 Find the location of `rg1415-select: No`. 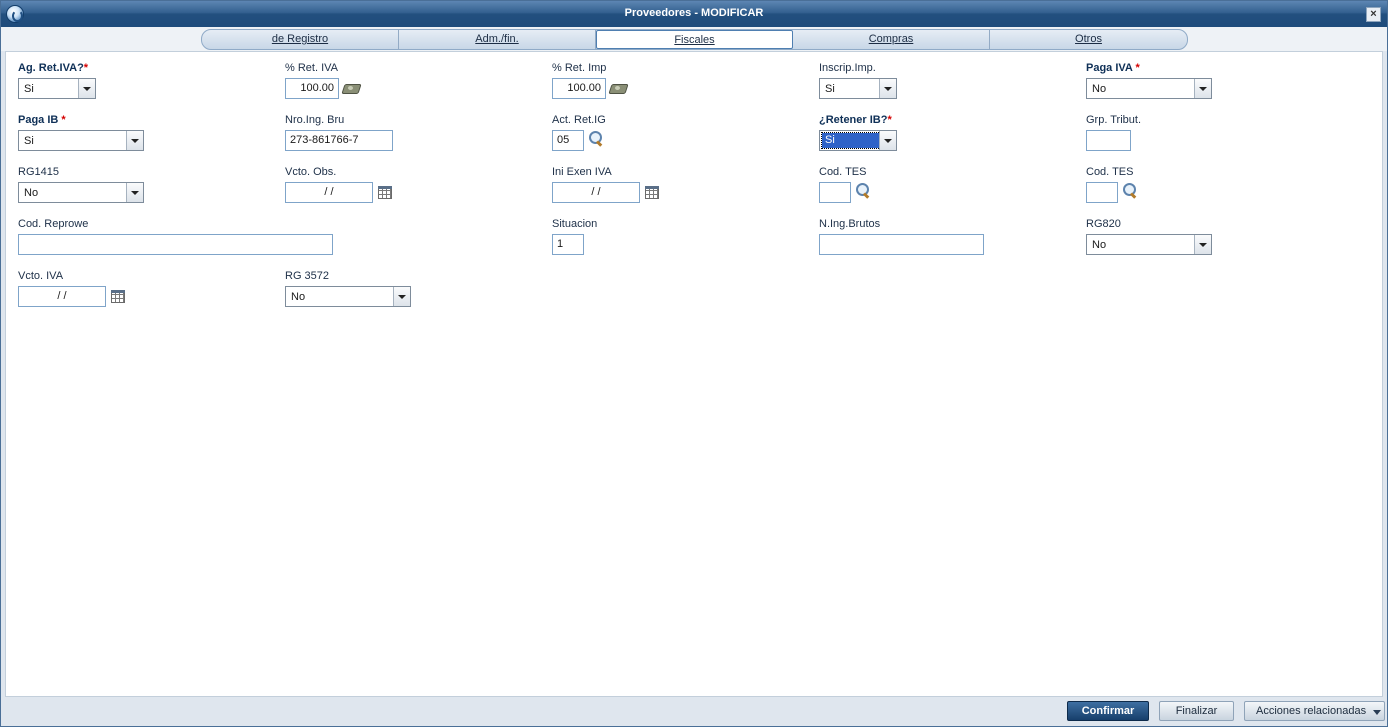

rg1415-select: No is located at coordinates (81, 192).